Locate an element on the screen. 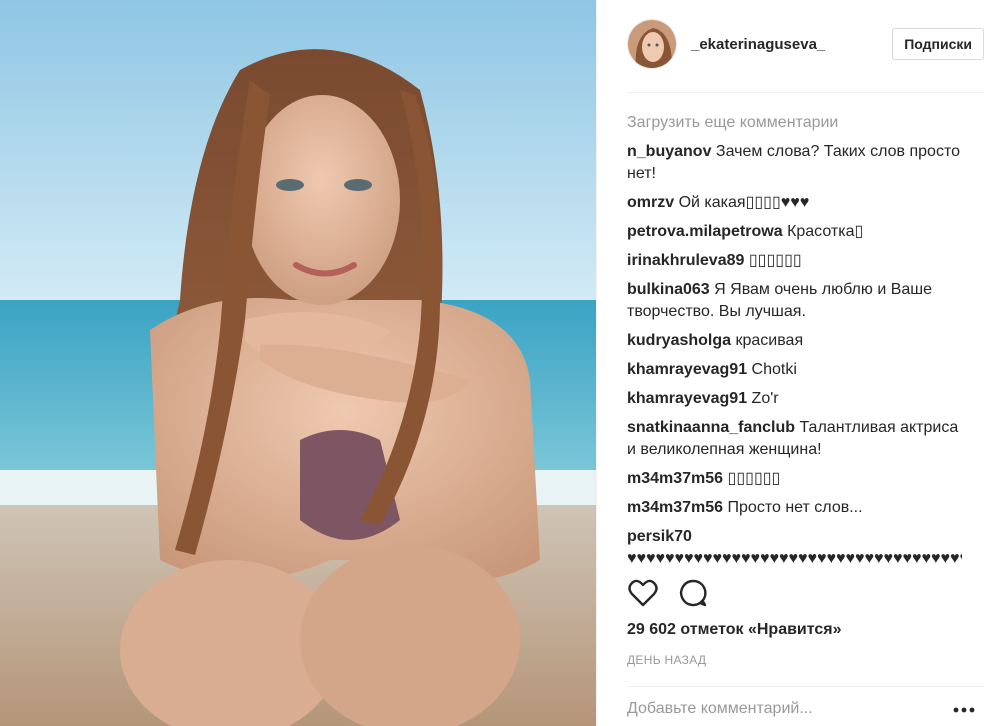 The width and height of the screenshot is (990, 726). comment-item: irinakhruleva89 ▯▯▯▯▯▯ is located at coordinates (794, 261).